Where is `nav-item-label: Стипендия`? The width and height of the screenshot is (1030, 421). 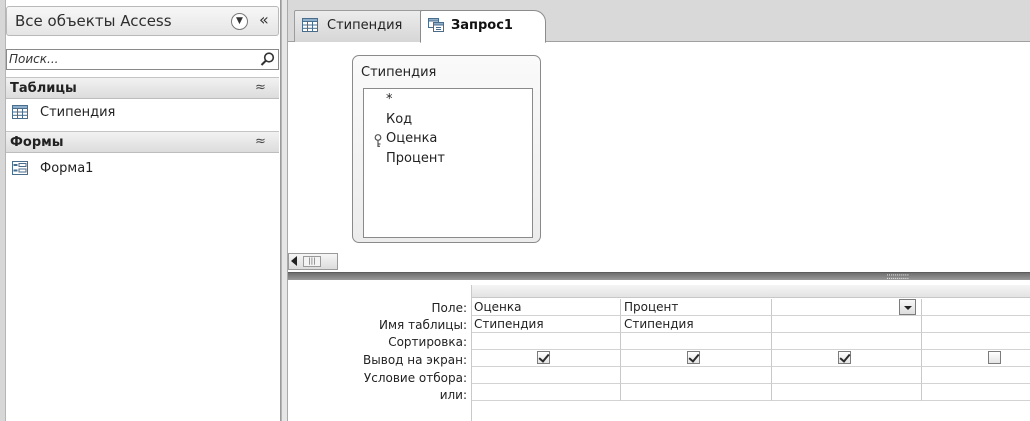 nav-item-label: Стипендия is located at coordinates (78, 112).